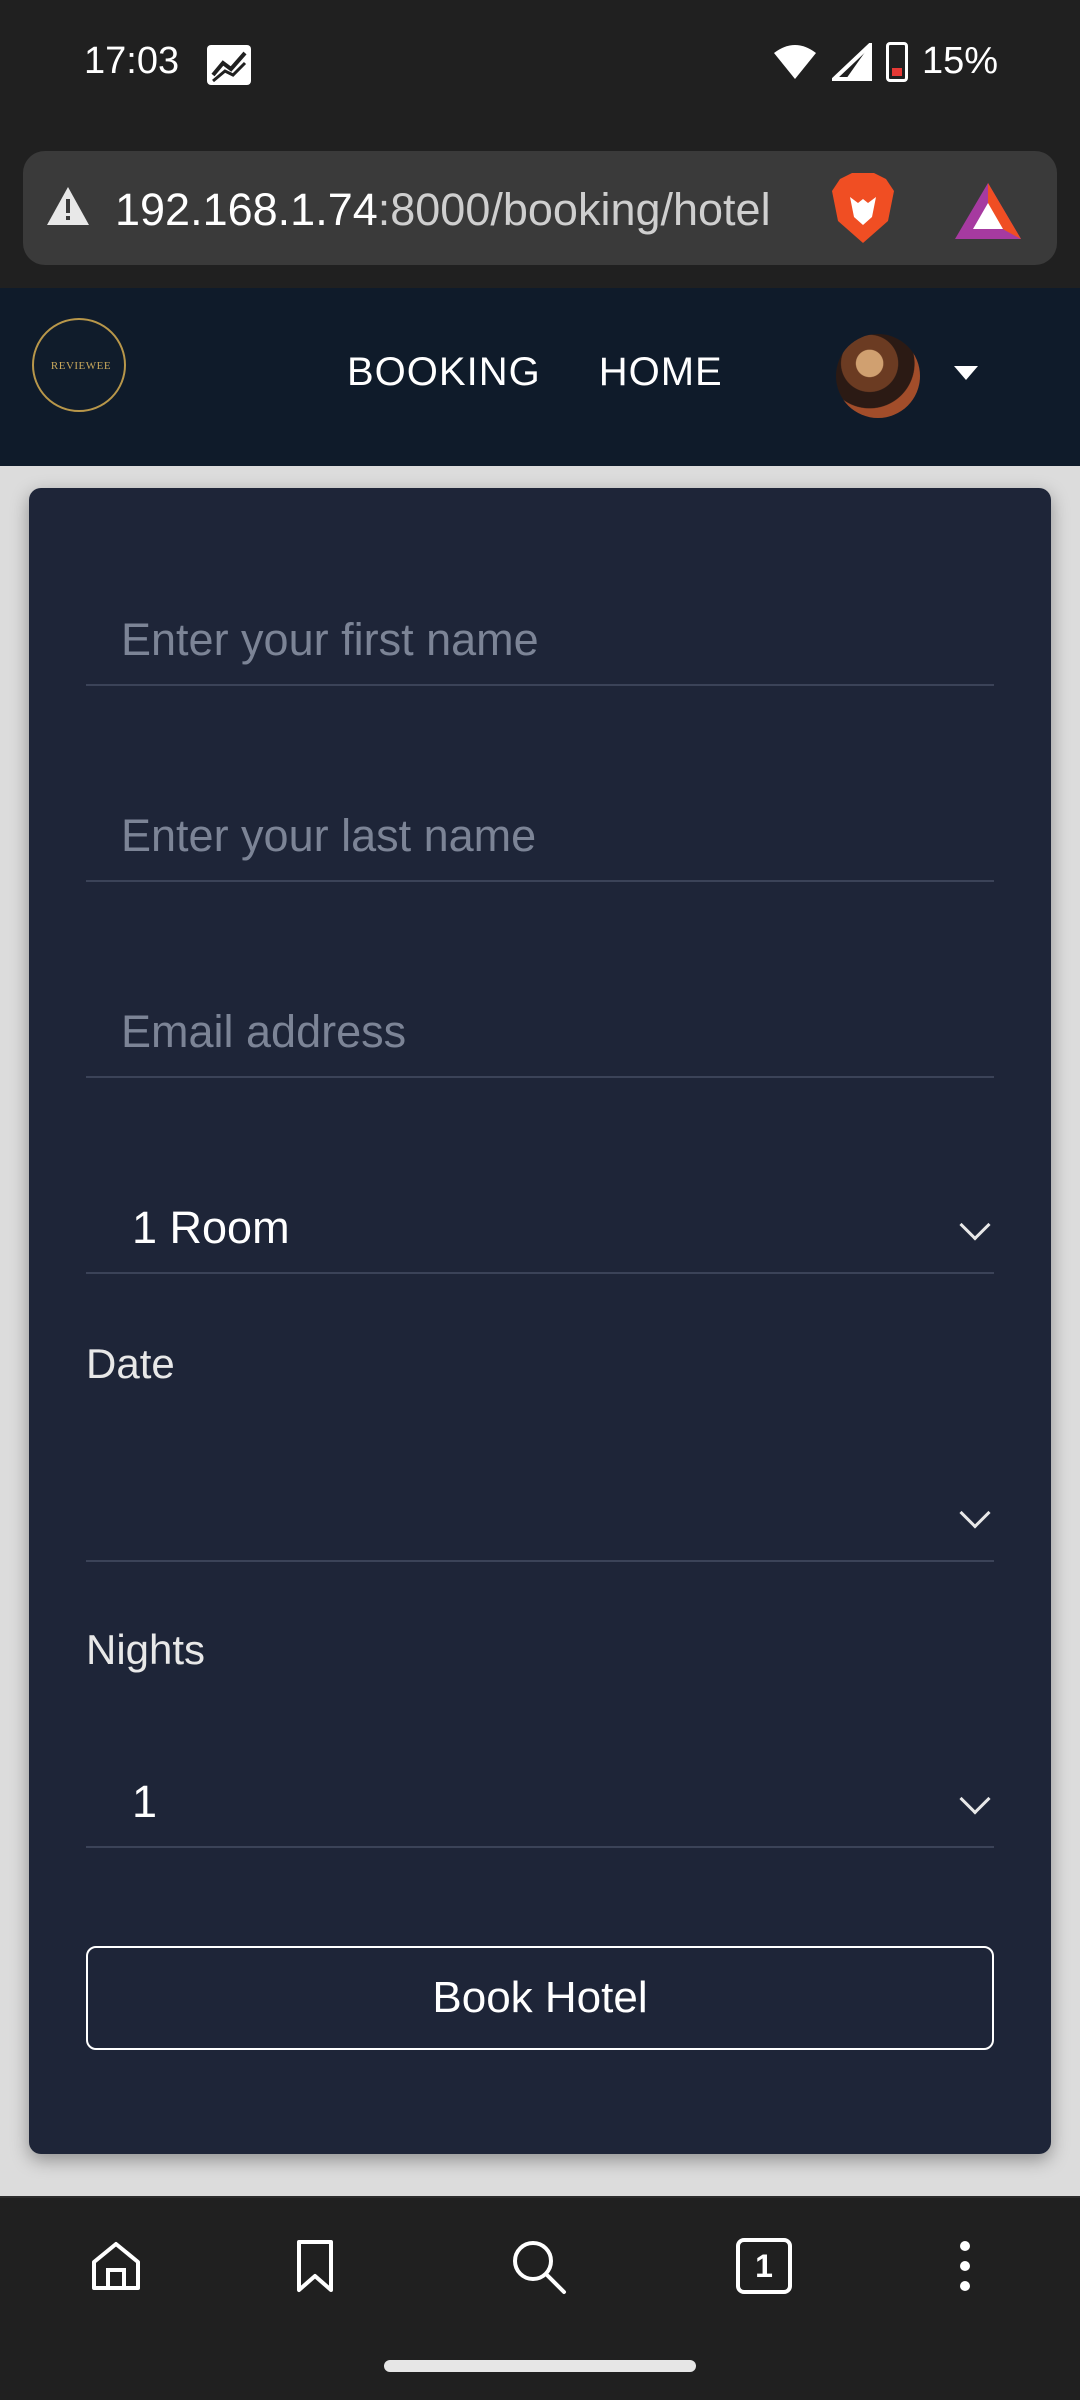  Describe the element at coordinates (794, 61) in the screenshot. I see `wifi-icon` at that location.